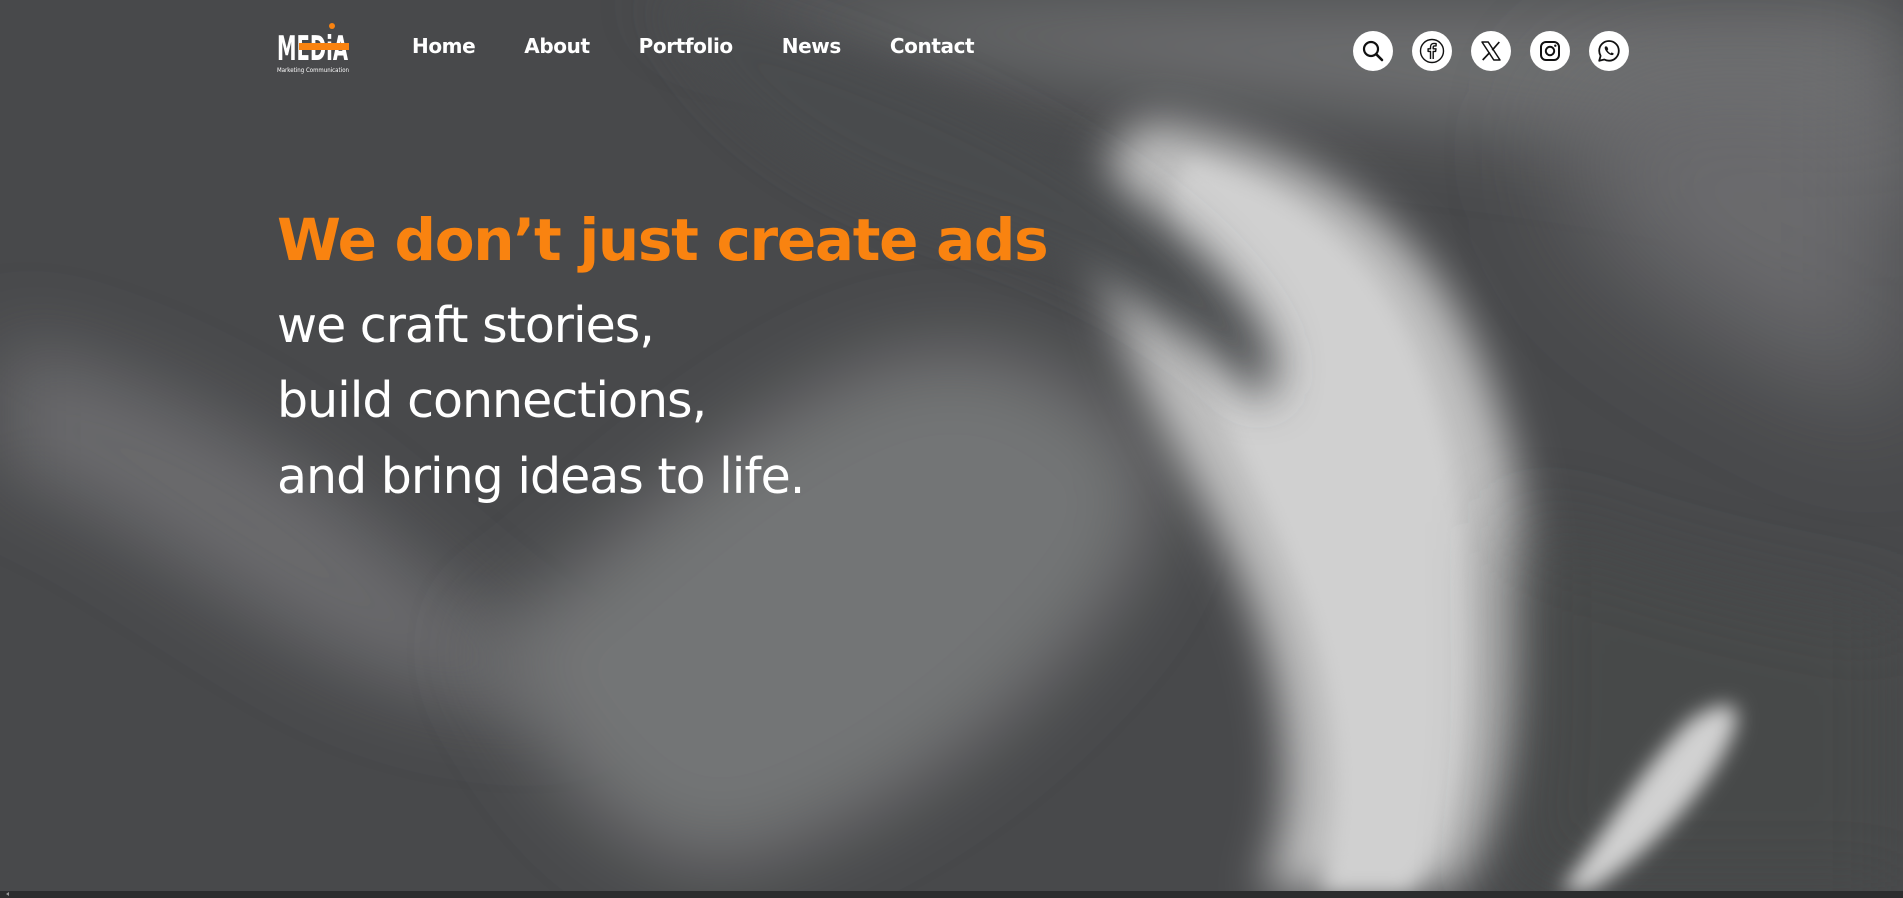  I want to click on nav-about: About, so click(557, 46).